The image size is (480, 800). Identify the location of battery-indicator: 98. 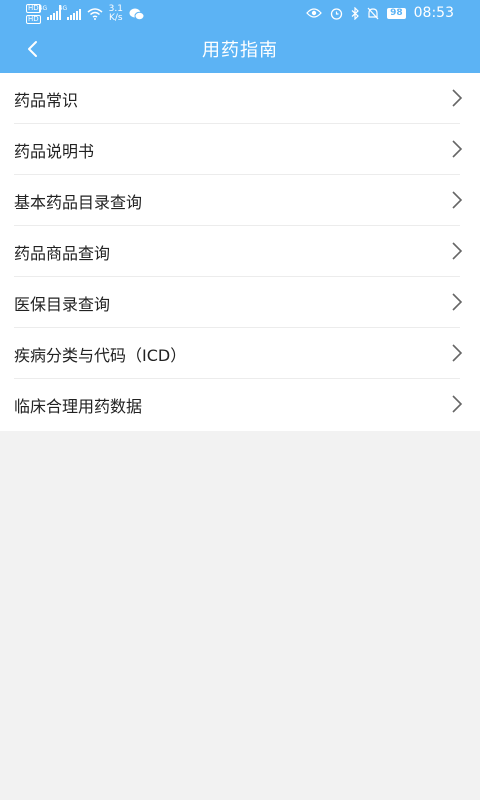
(396, 13).